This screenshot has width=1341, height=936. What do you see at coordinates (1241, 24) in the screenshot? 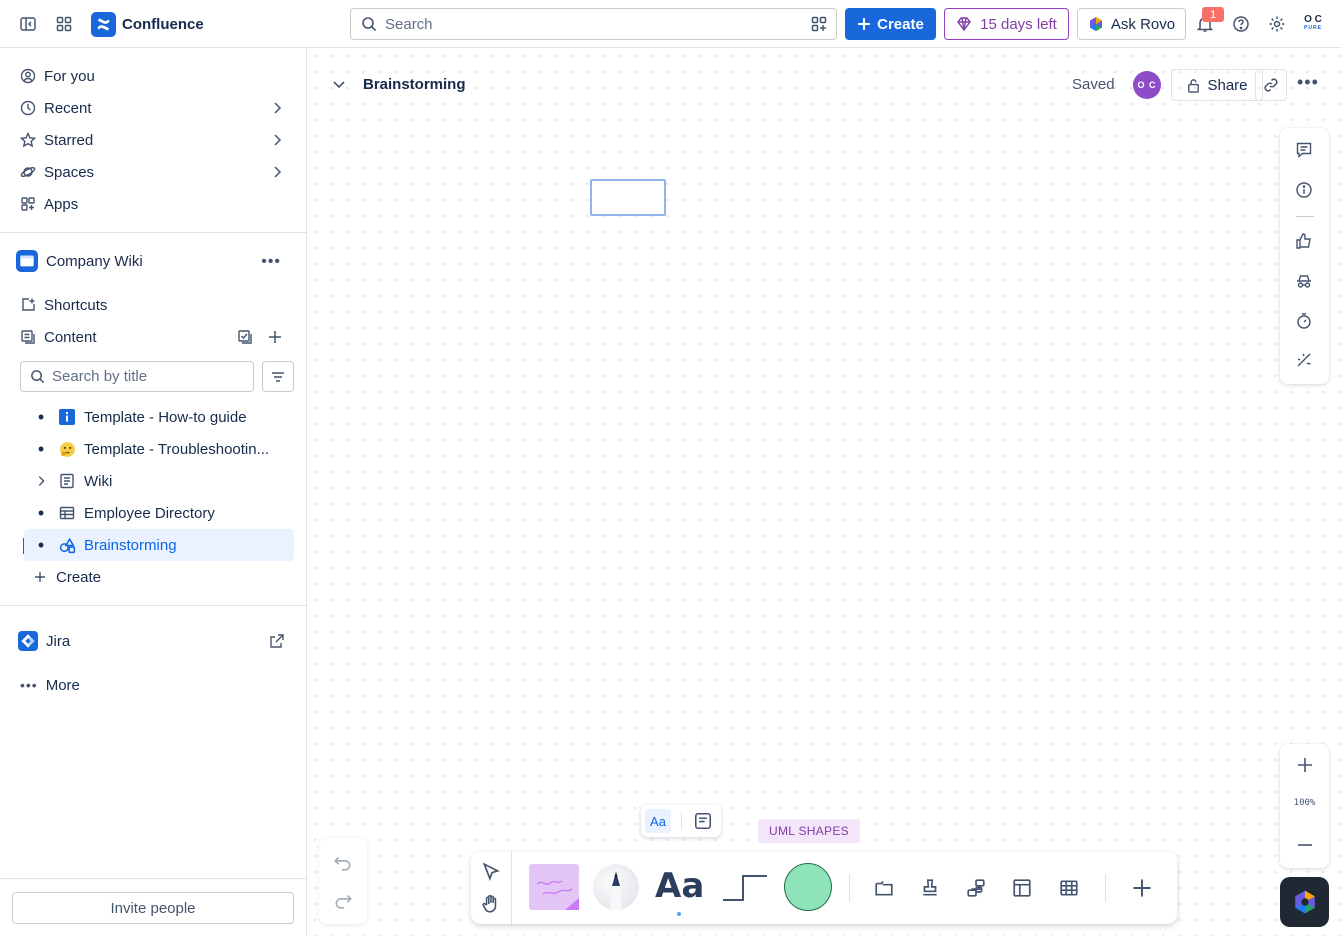
I see `help-button` at bounding box center [1241, 24].